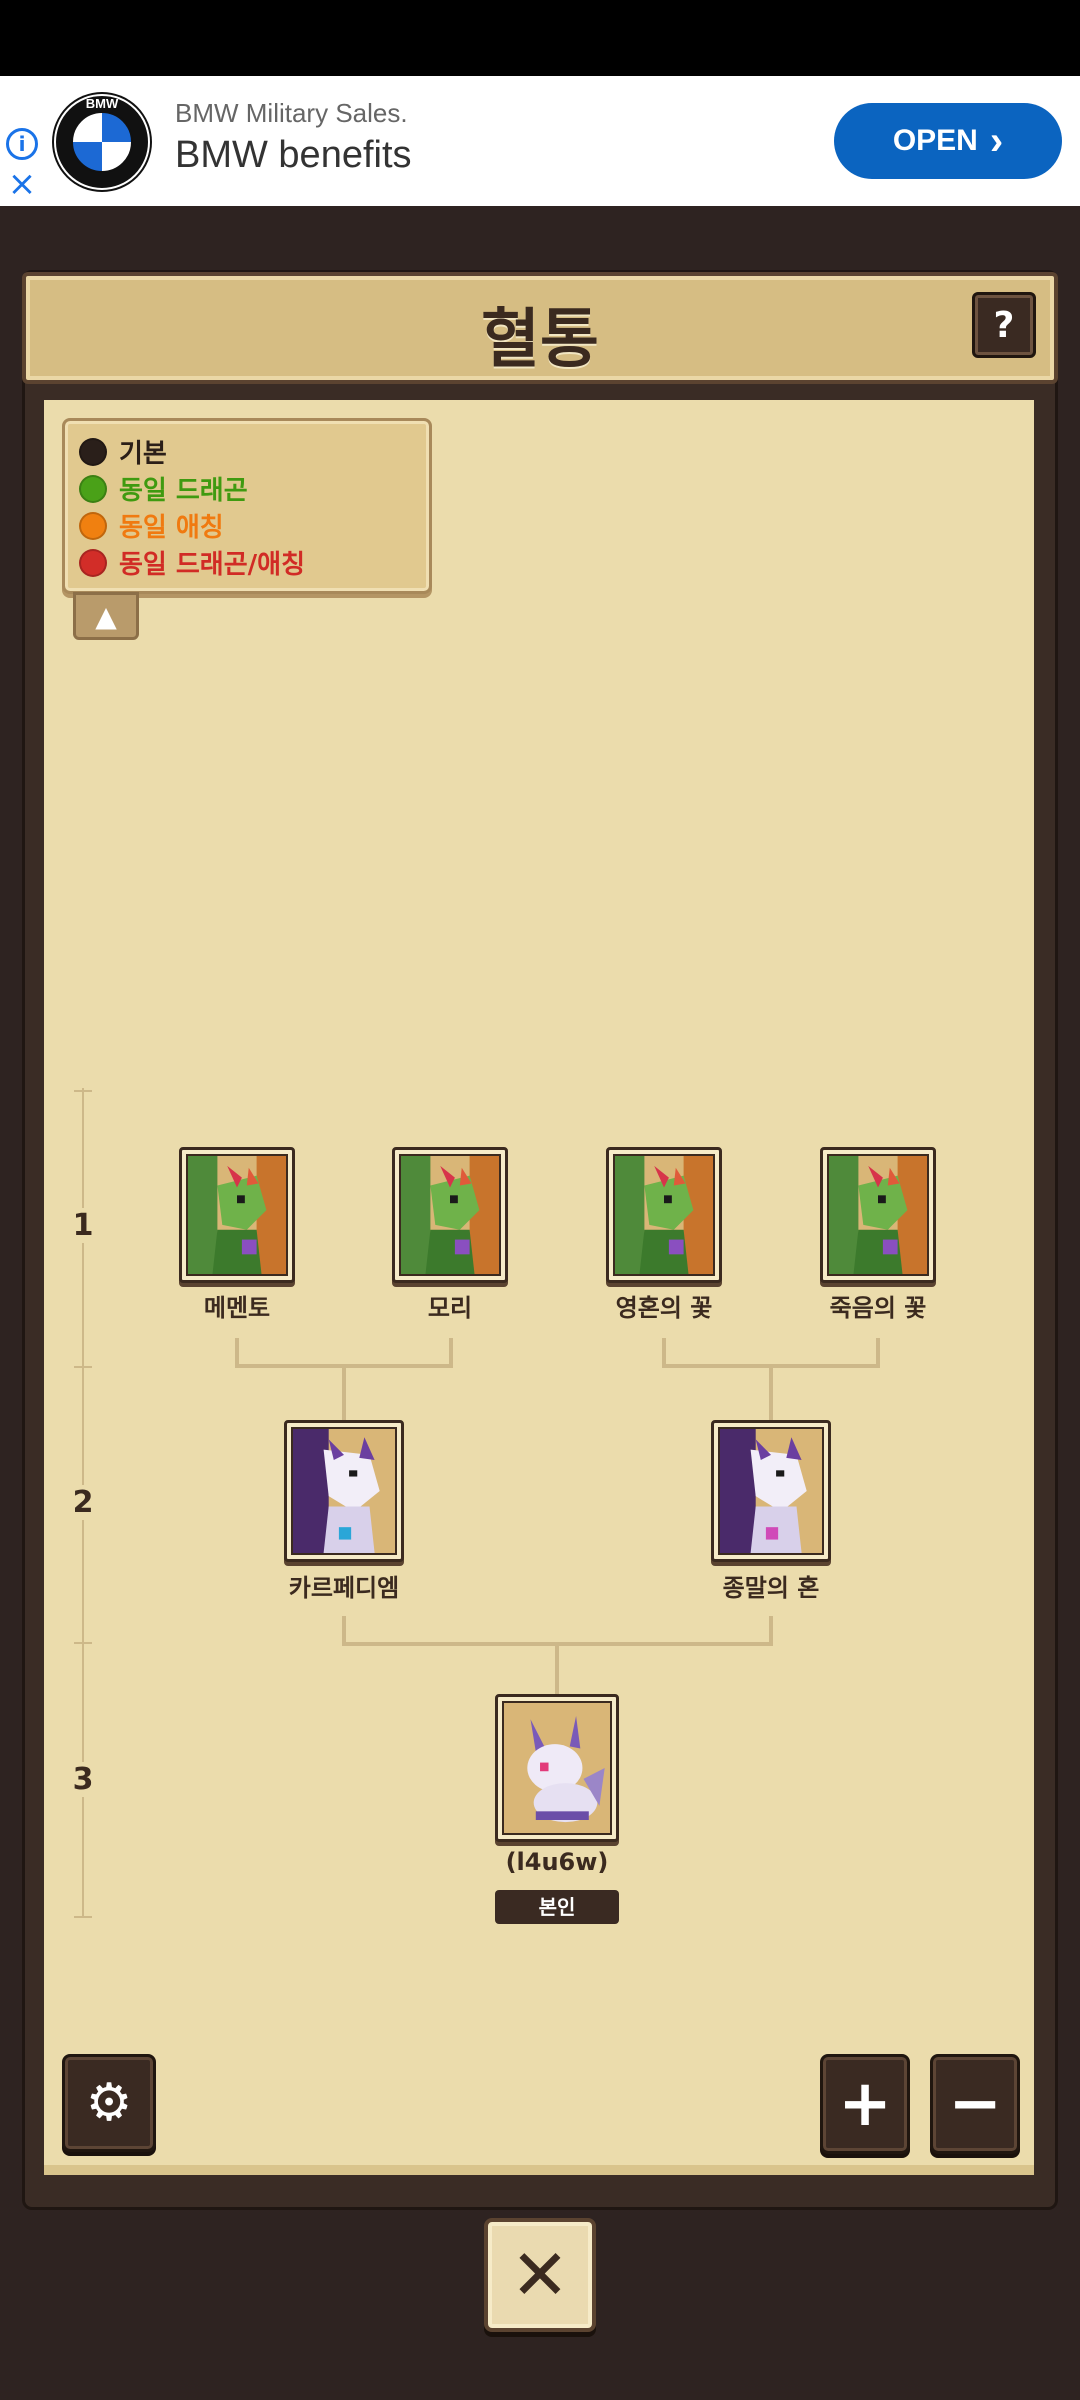  I want to click on chevron-up-icon: ▲, so click(106, 616).